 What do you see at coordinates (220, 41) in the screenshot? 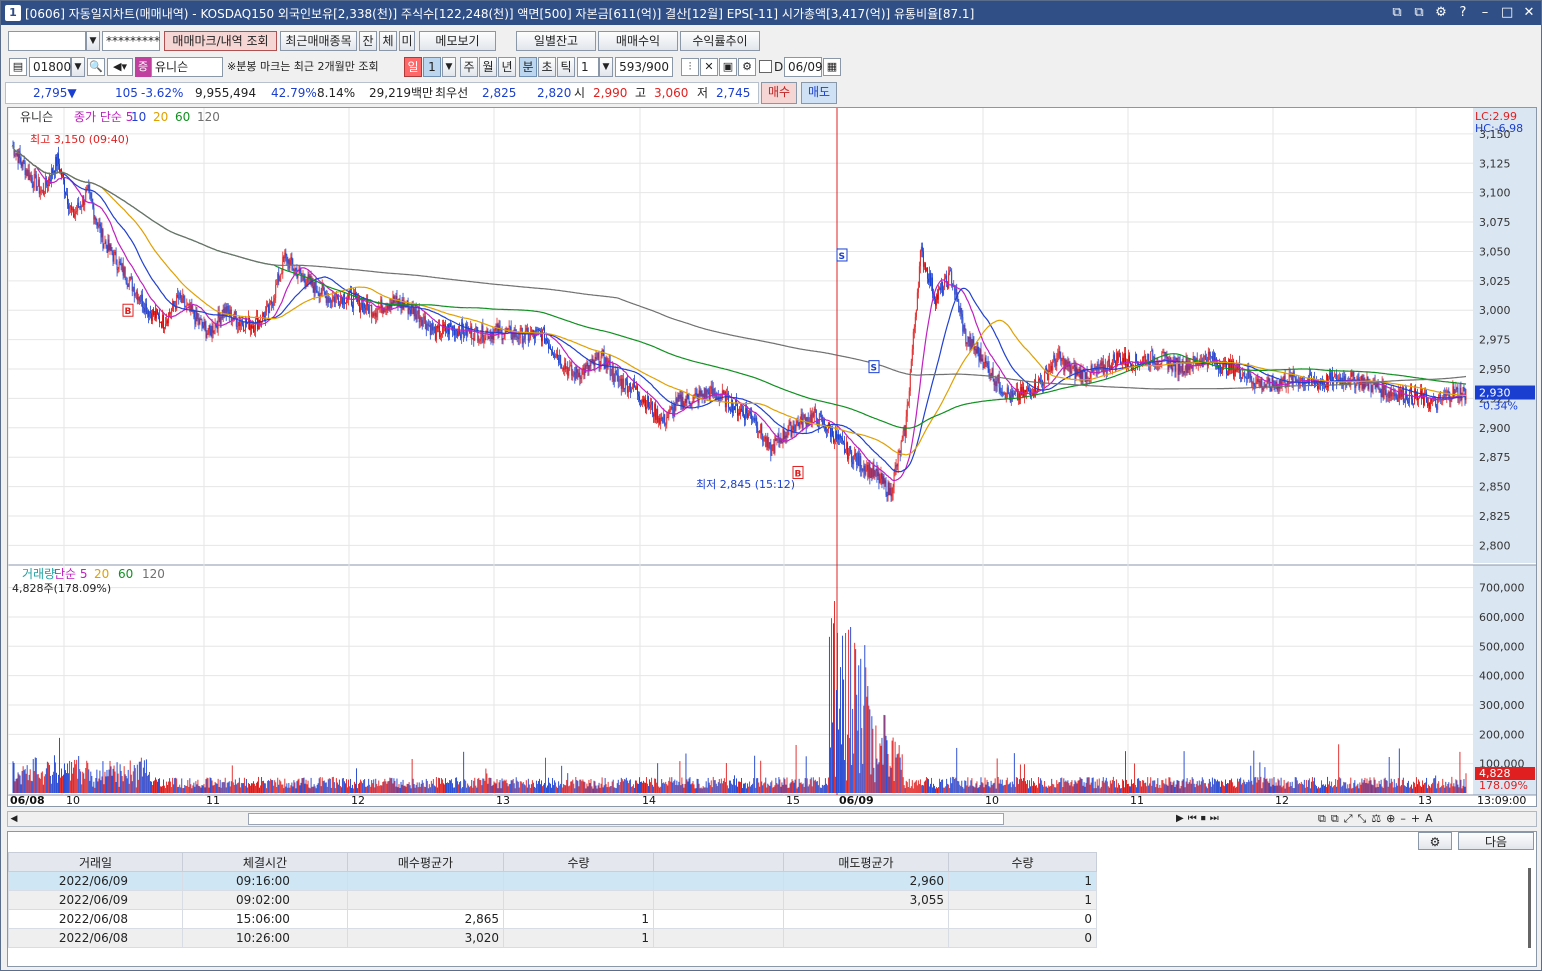
I see `tab-trade-mark: 매매마크/내역 조회` at bounding box center [220, 41].